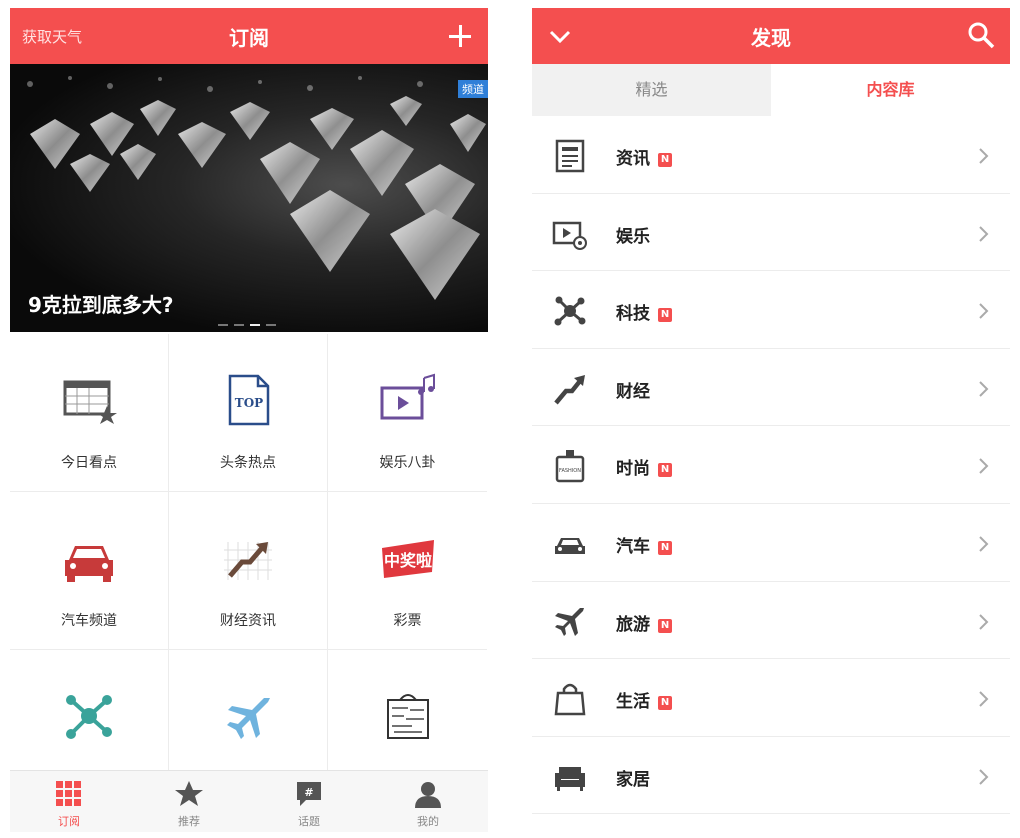  I want to click on nav-label: 订阅, so click(69, 821).